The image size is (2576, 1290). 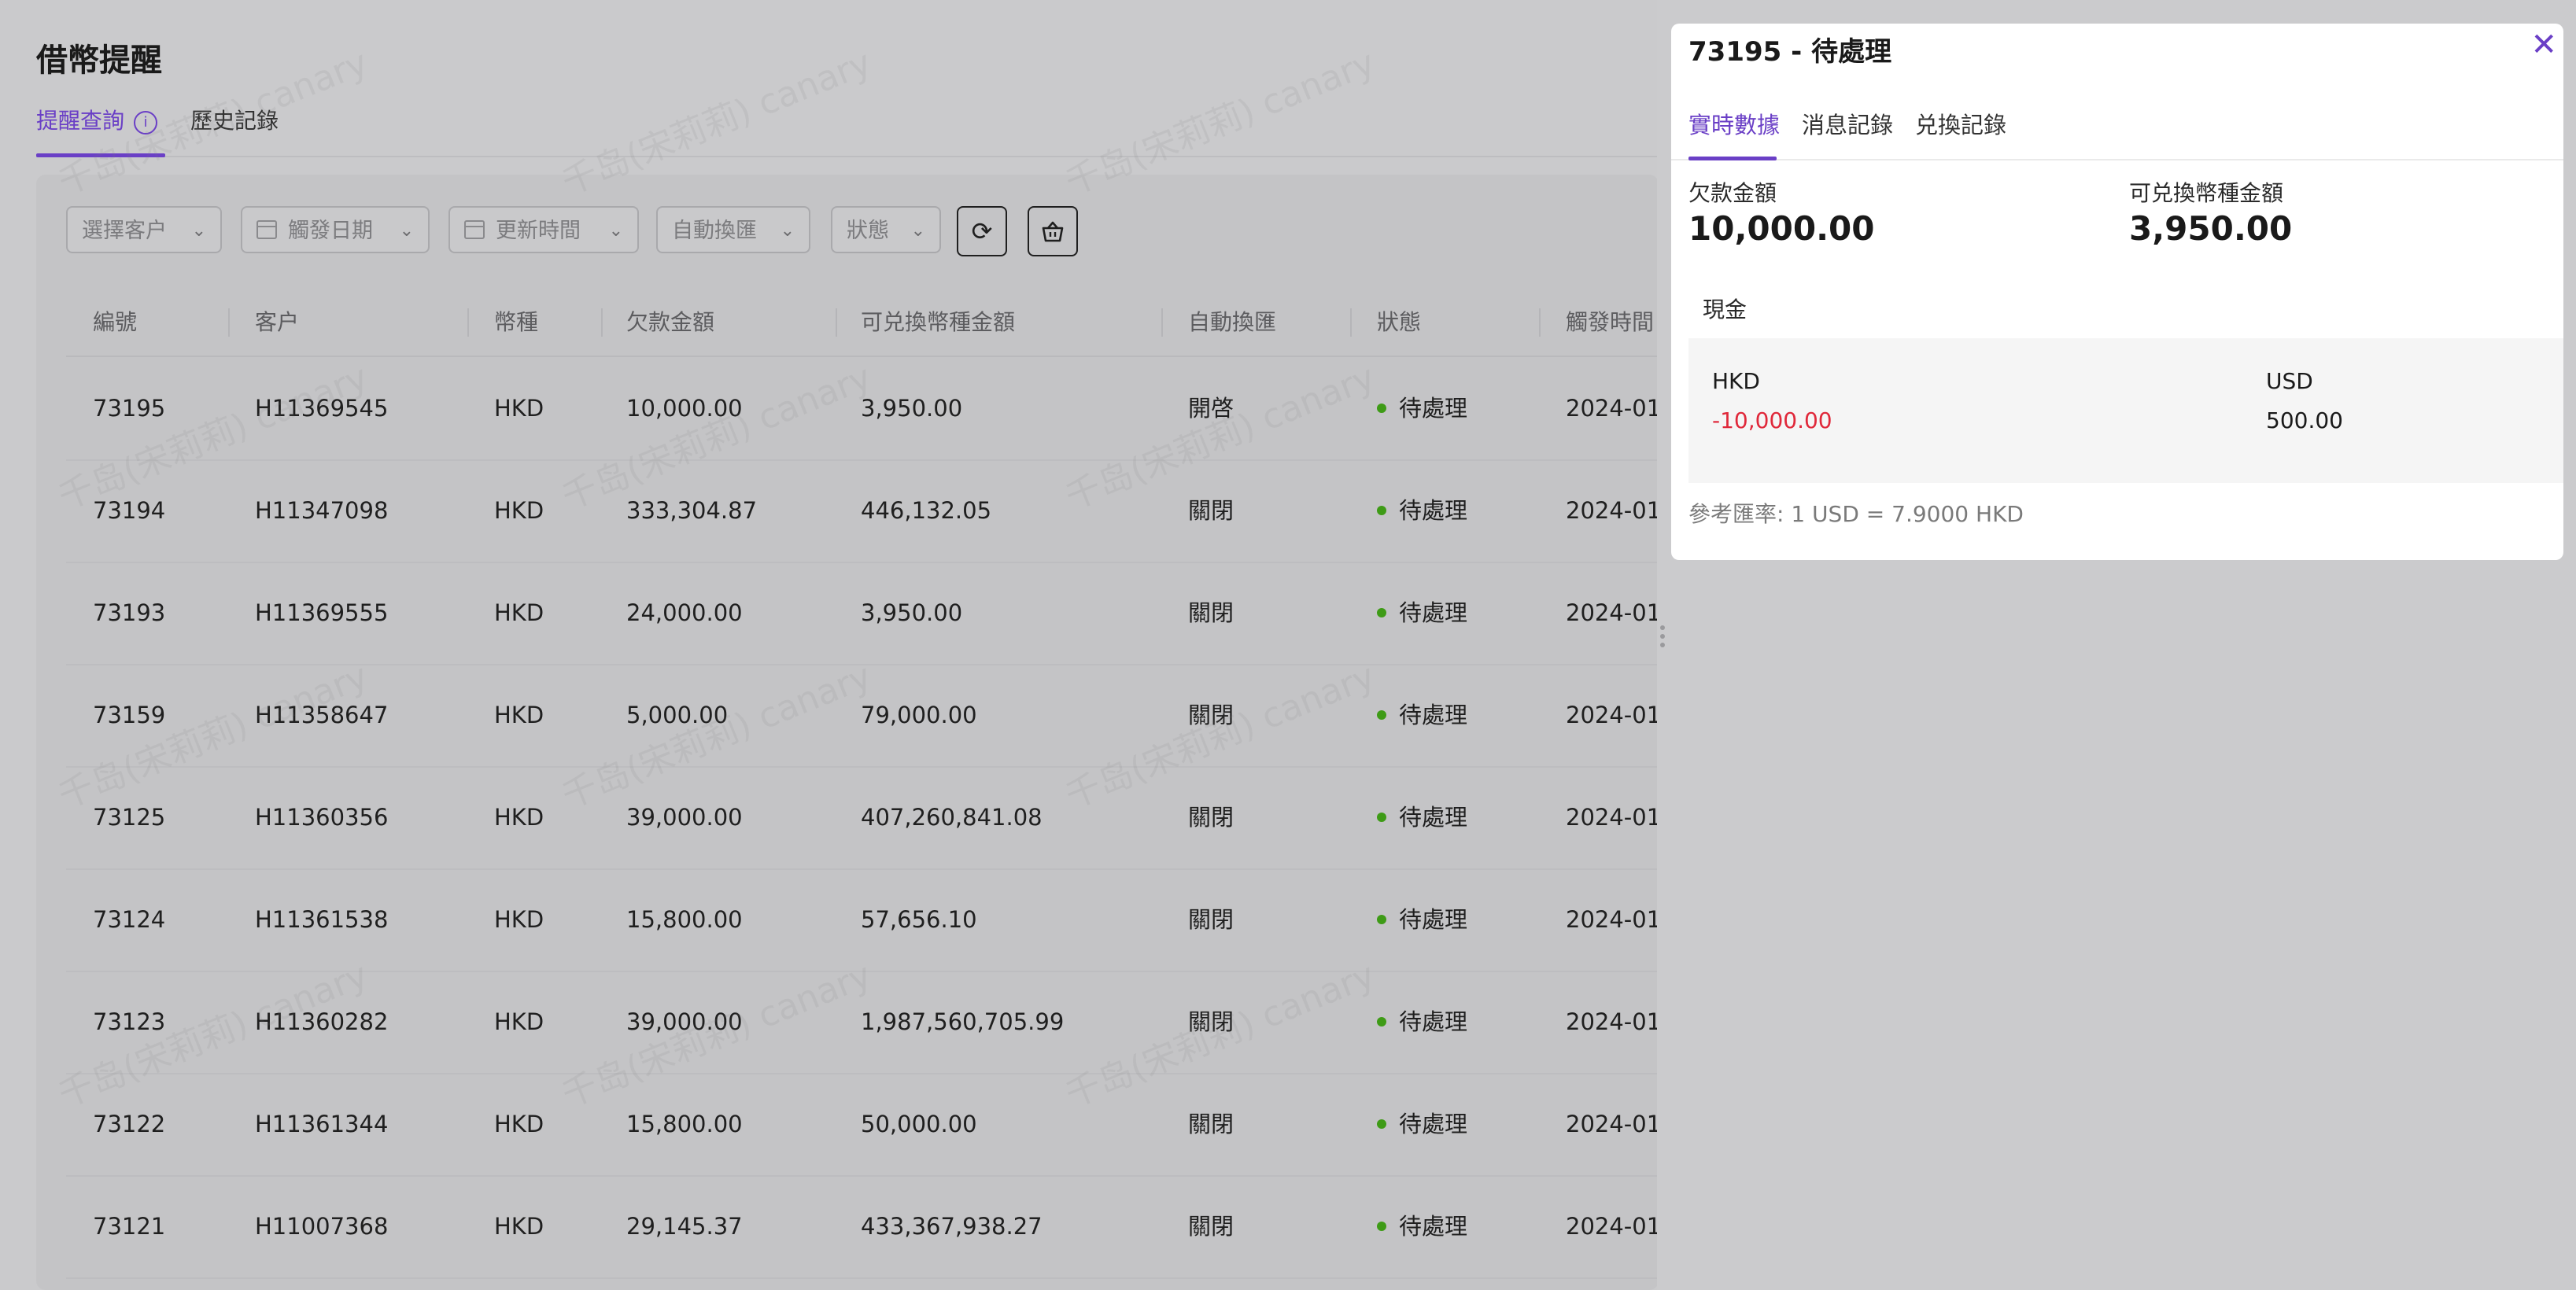 I want to click on cell-customer: H11369555, so click(x=321, y=613).